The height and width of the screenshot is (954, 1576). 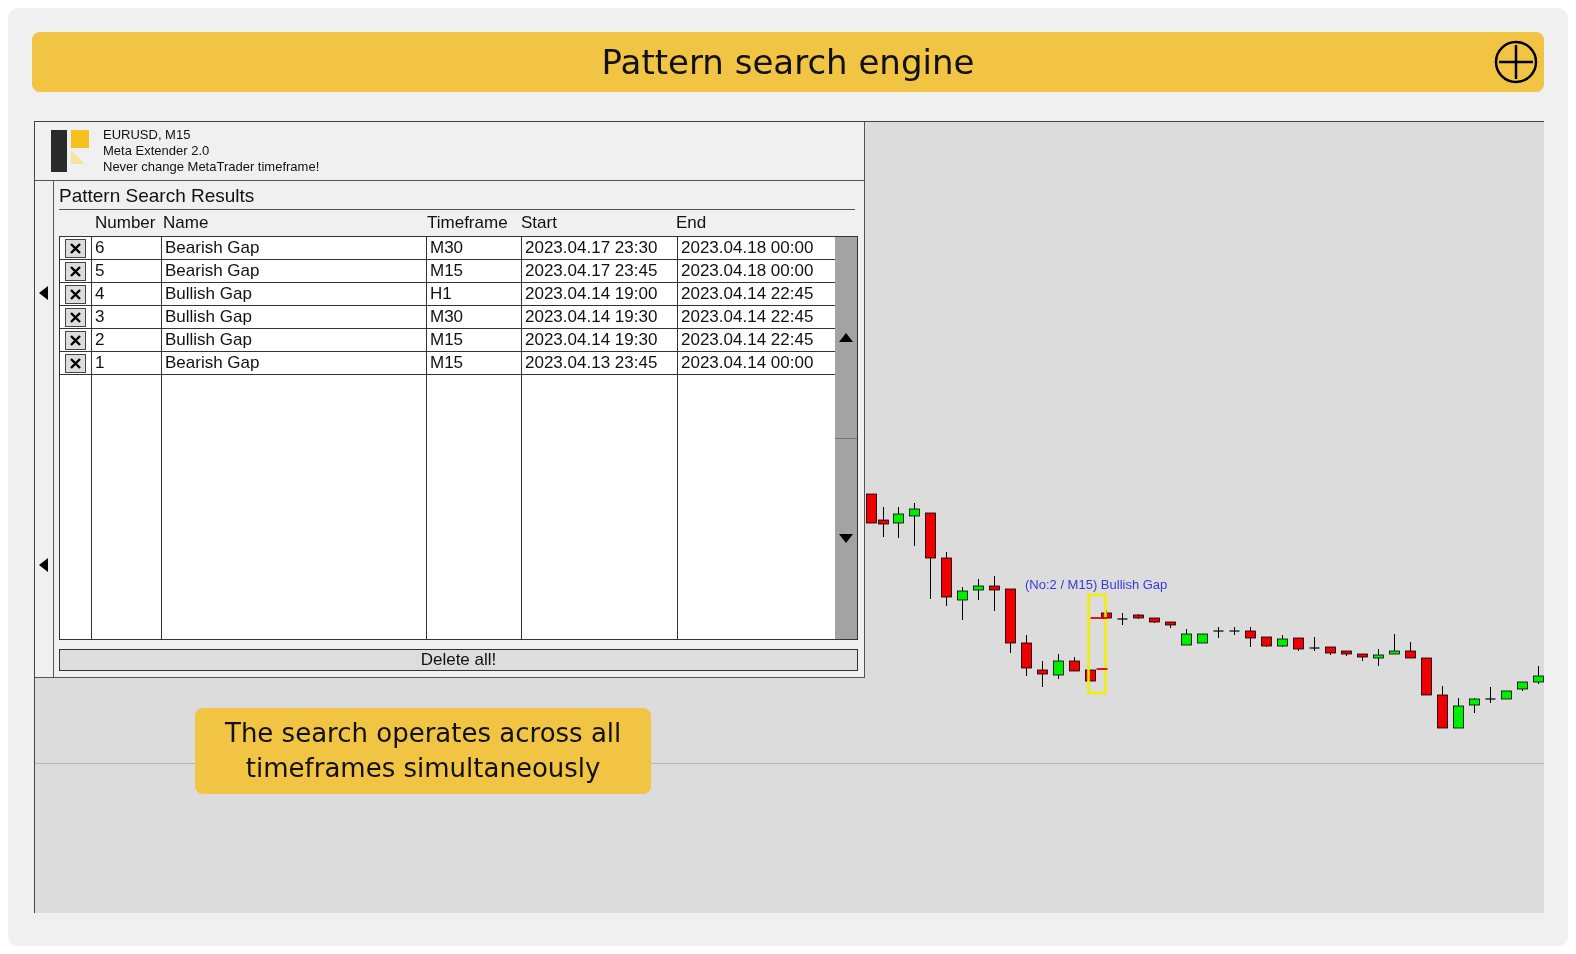 What do you see at coordinates (846, 438) in the screenshot?
I see `scrollbar` at bounding box center [846, 438].